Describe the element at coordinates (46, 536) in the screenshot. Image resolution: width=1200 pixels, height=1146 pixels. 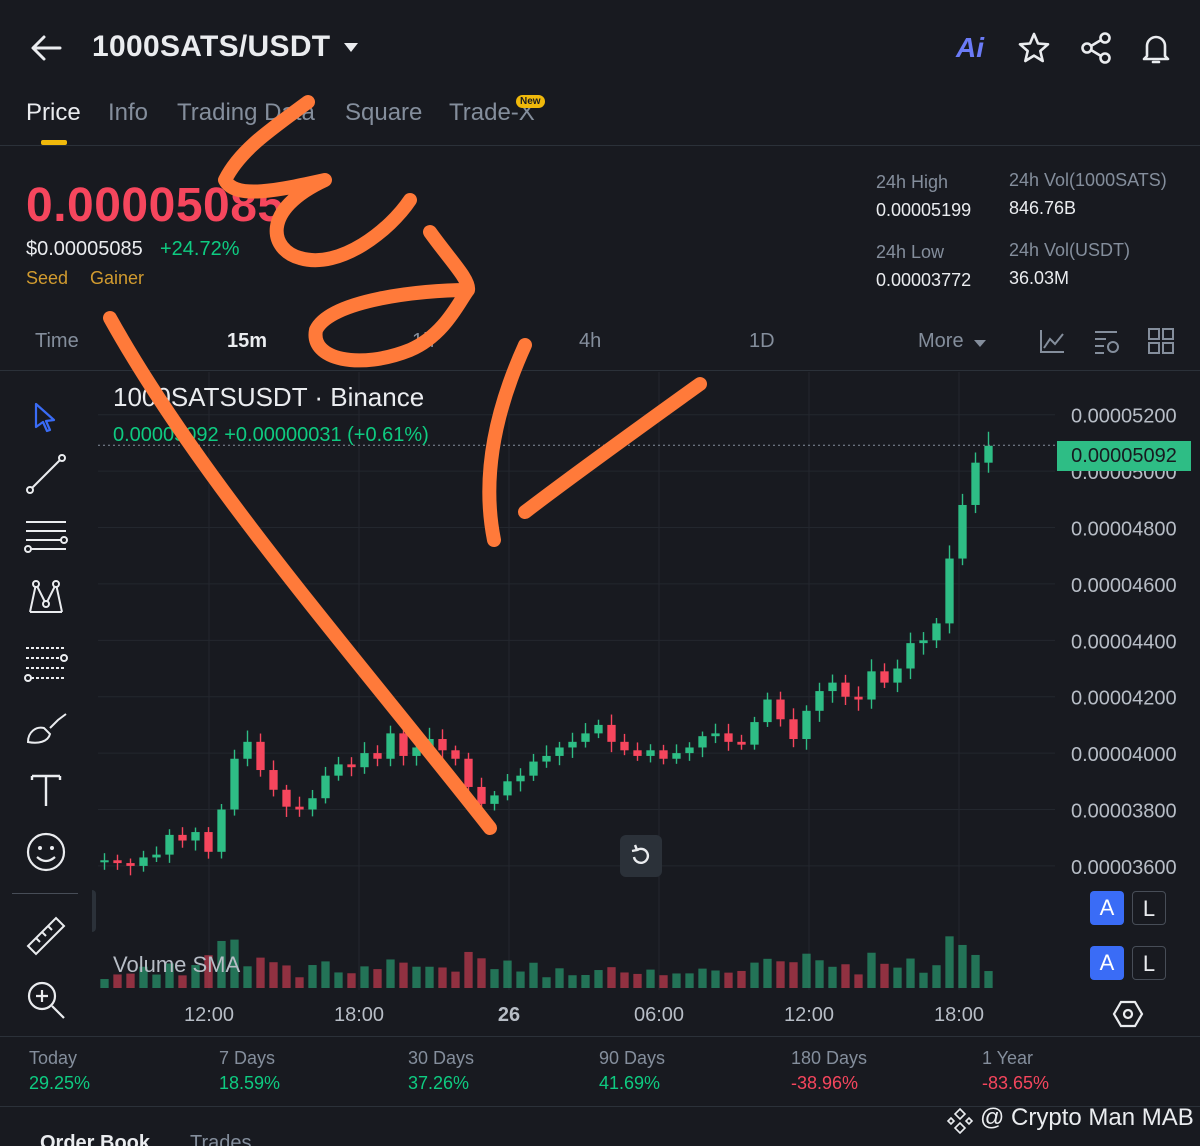
I see `horizontal-lines-icon` at that location.